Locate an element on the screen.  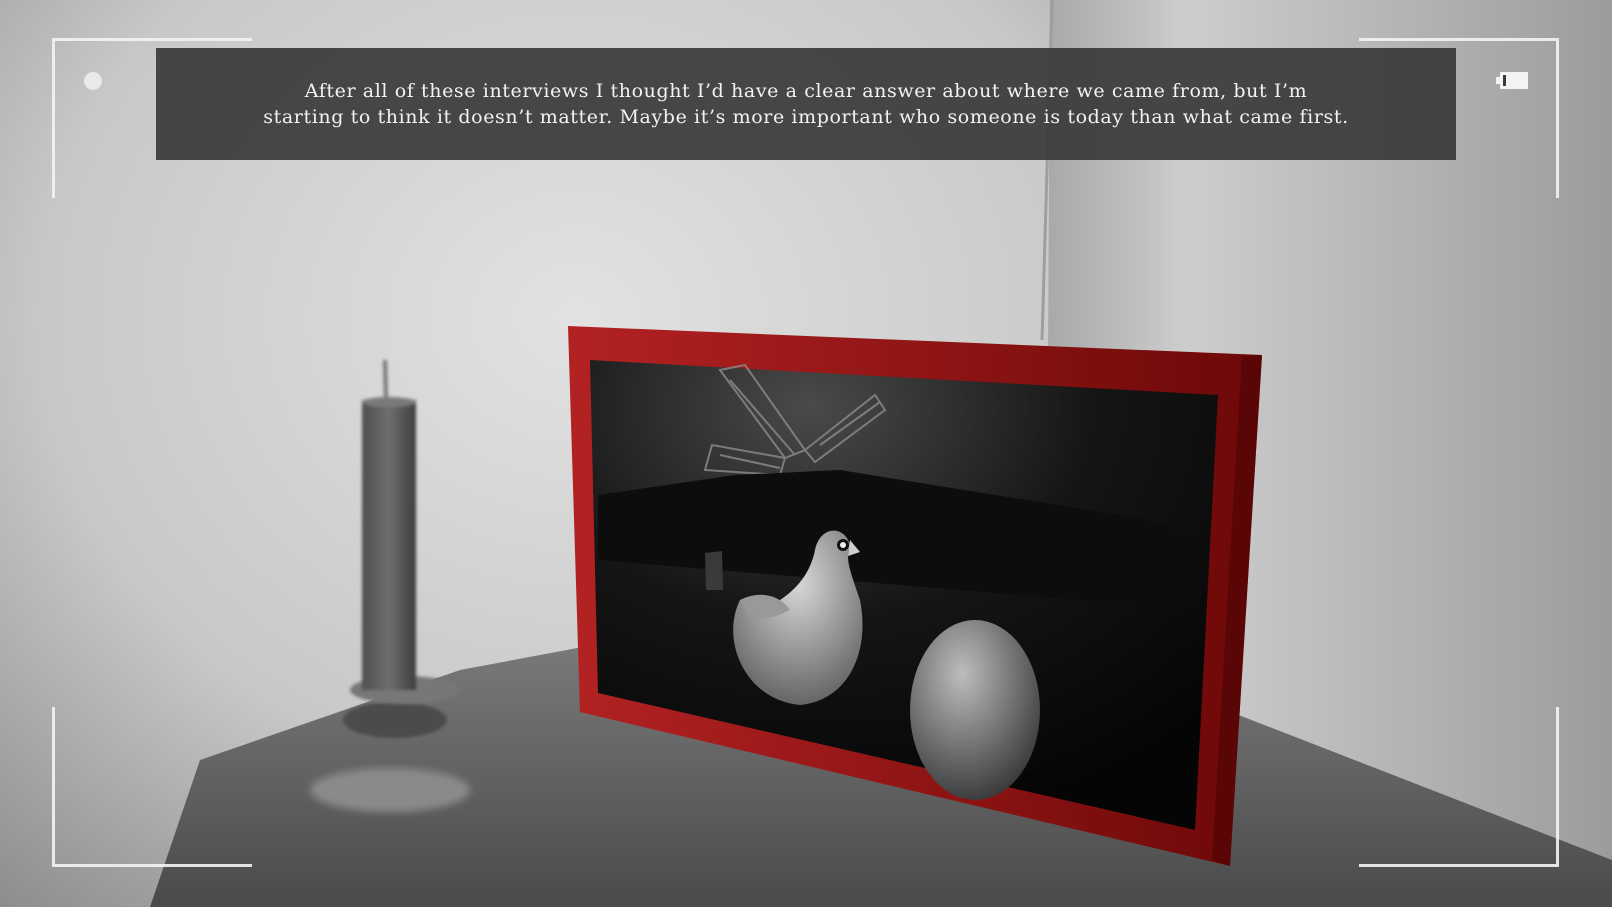
candle is located at coordinates (389, 524).